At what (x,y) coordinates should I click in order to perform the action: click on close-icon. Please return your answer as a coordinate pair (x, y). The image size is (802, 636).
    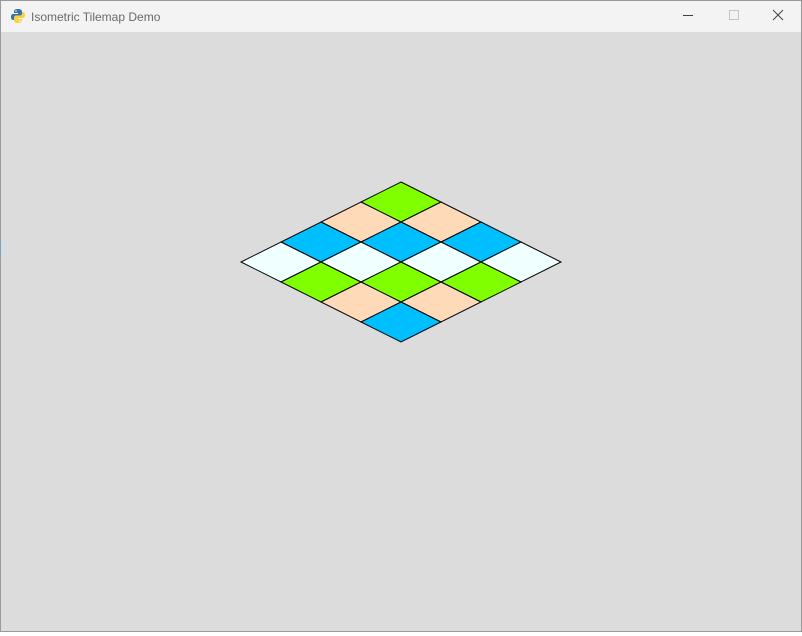
    Looking at the image, I should click on (778, 17).